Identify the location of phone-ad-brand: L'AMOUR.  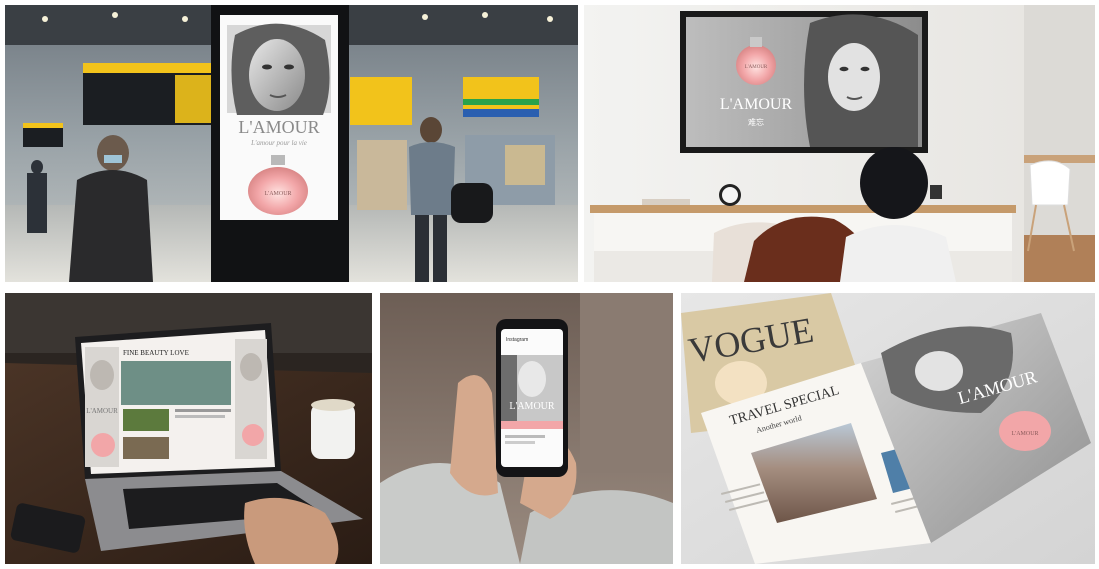
(531, 406).